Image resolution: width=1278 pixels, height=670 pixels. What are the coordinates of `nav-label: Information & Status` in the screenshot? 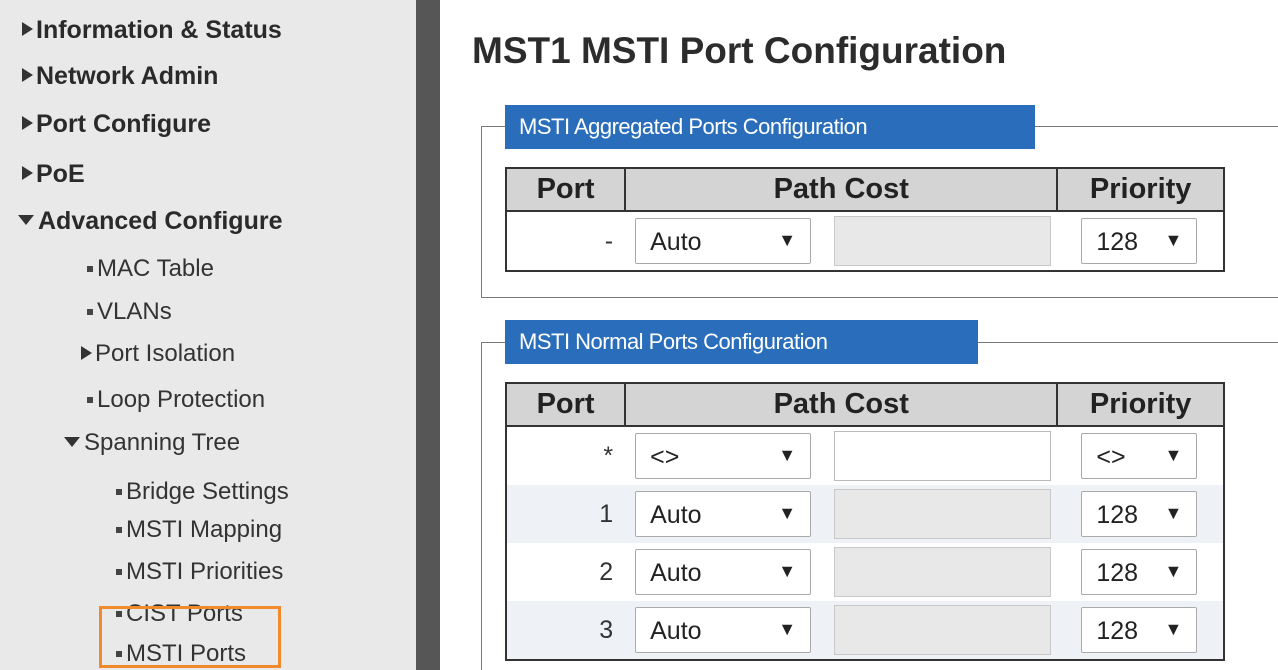 It's located at (159, 30).